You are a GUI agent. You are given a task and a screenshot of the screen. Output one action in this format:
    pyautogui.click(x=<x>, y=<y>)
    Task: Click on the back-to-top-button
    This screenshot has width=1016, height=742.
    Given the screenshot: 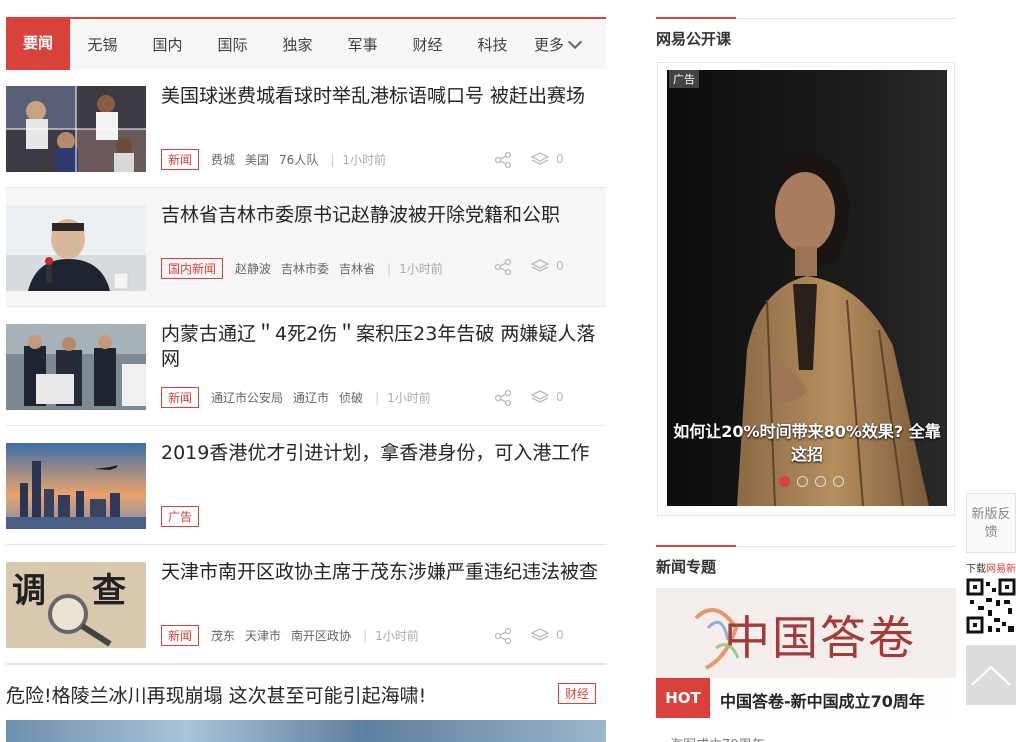 What is the action you would take?
    pyautogui.click(x=991, y=675)
    